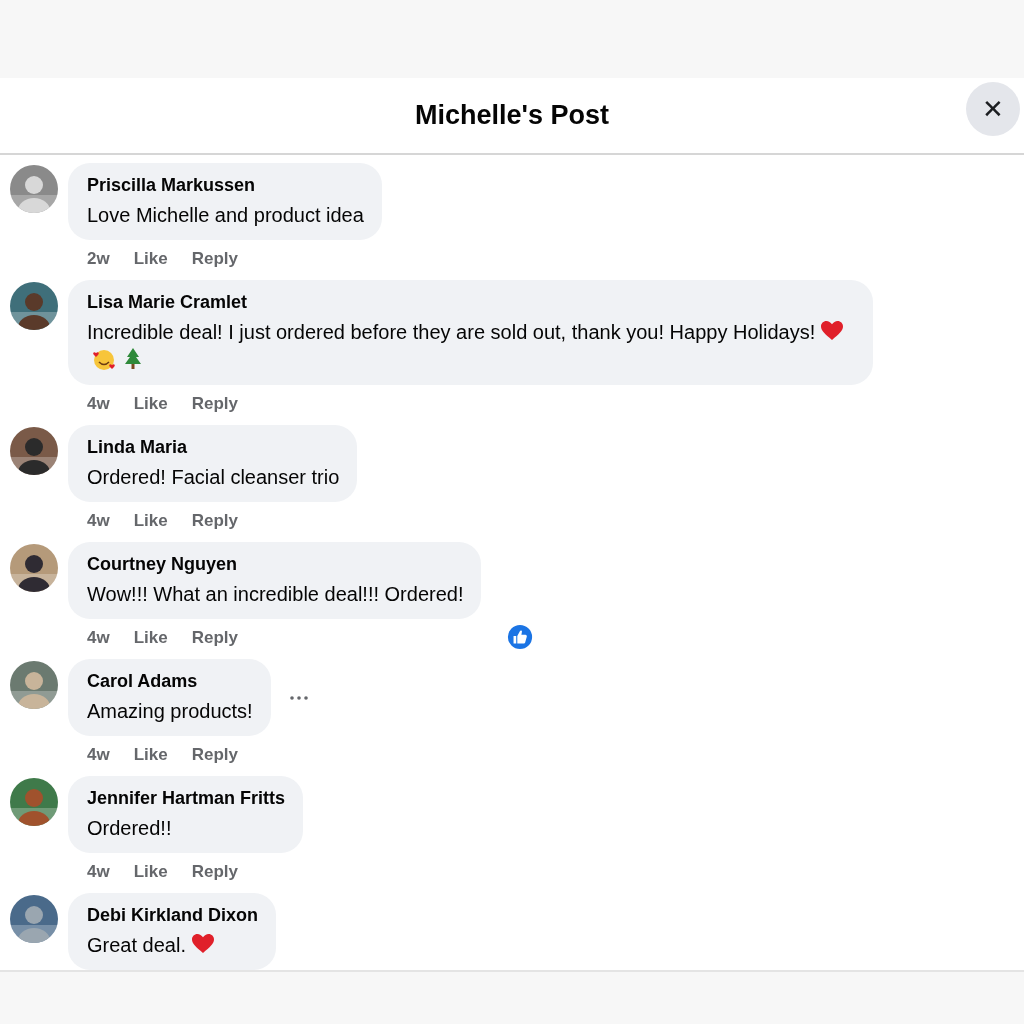  I want to click on comment-author: Priscilla Markussen, so click(225, 185).